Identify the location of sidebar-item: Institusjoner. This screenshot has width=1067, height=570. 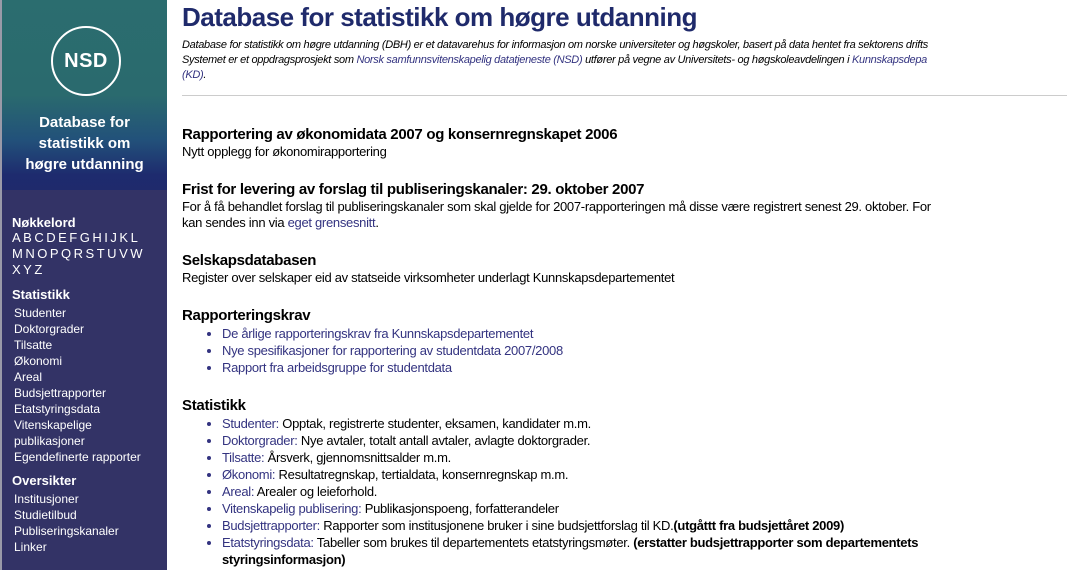
(90, 499).